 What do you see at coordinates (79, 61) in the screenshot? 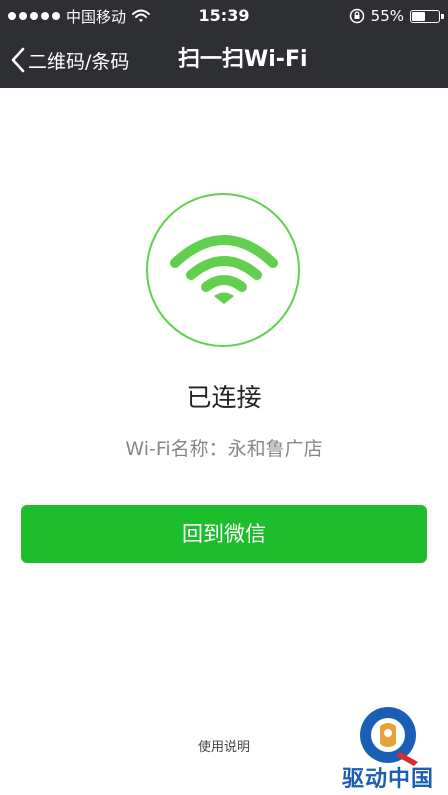
I see `back-label: 二维码/条码` at bounding box center [79, 61].